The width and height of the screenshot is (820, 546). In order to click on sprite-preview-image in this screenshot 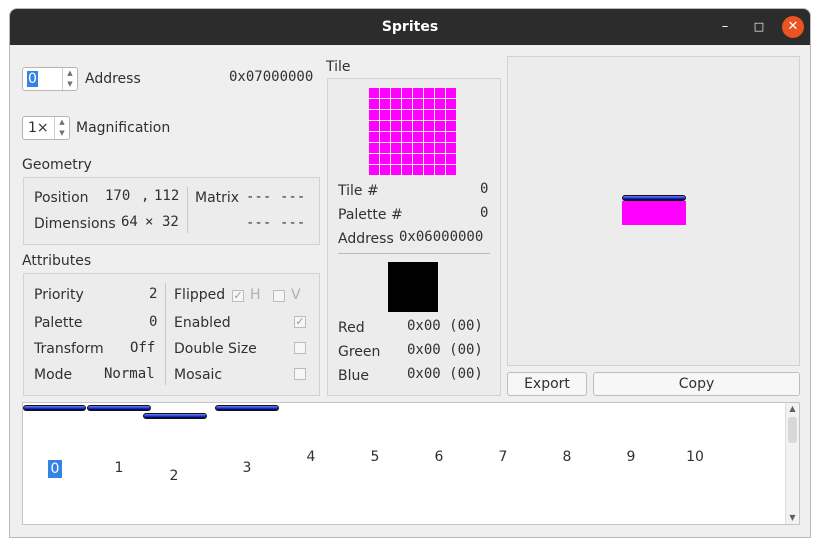, I will do `click(654, 213)`.